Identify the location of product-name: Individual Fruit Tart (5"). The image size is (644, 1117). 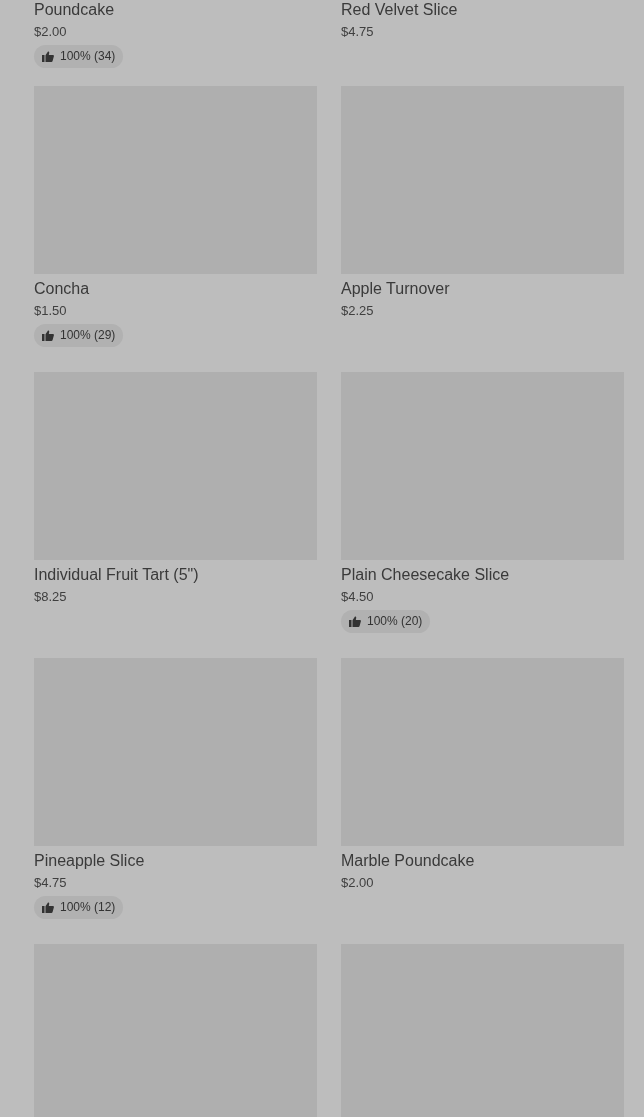
(116, 575).